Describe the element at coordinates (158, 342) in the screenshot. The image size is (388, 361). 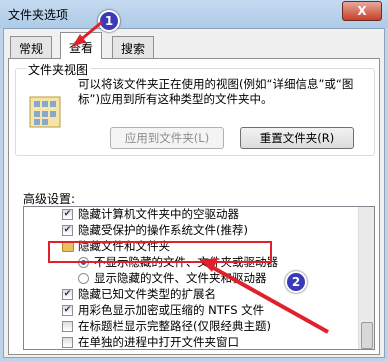
I see `list-item-label: 在单独的进程中打开文件夹窗口` at that location.